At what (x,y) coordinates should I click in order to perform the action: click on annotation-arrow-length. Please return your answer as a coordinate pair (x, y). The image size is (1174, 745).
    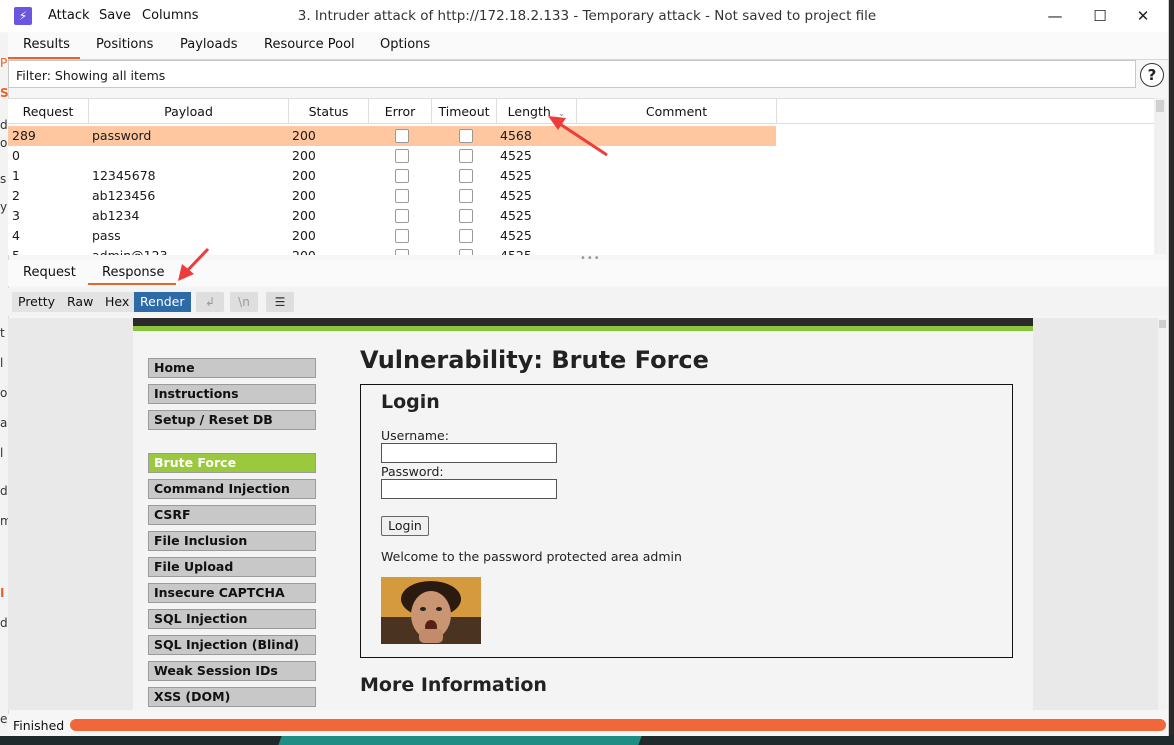
    Looking at the image, I should click on (583, 139).